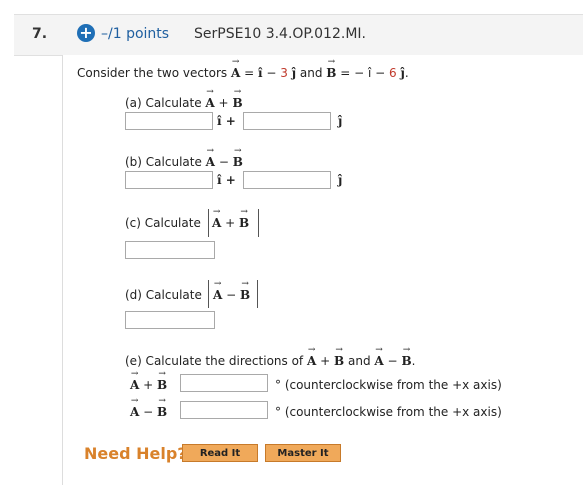 The height and width of the screenshot is (485, 583). Describe the element at coordinates (340, 180) in the screenshot. I see `part-b-j-unit: ĵ` at that location.